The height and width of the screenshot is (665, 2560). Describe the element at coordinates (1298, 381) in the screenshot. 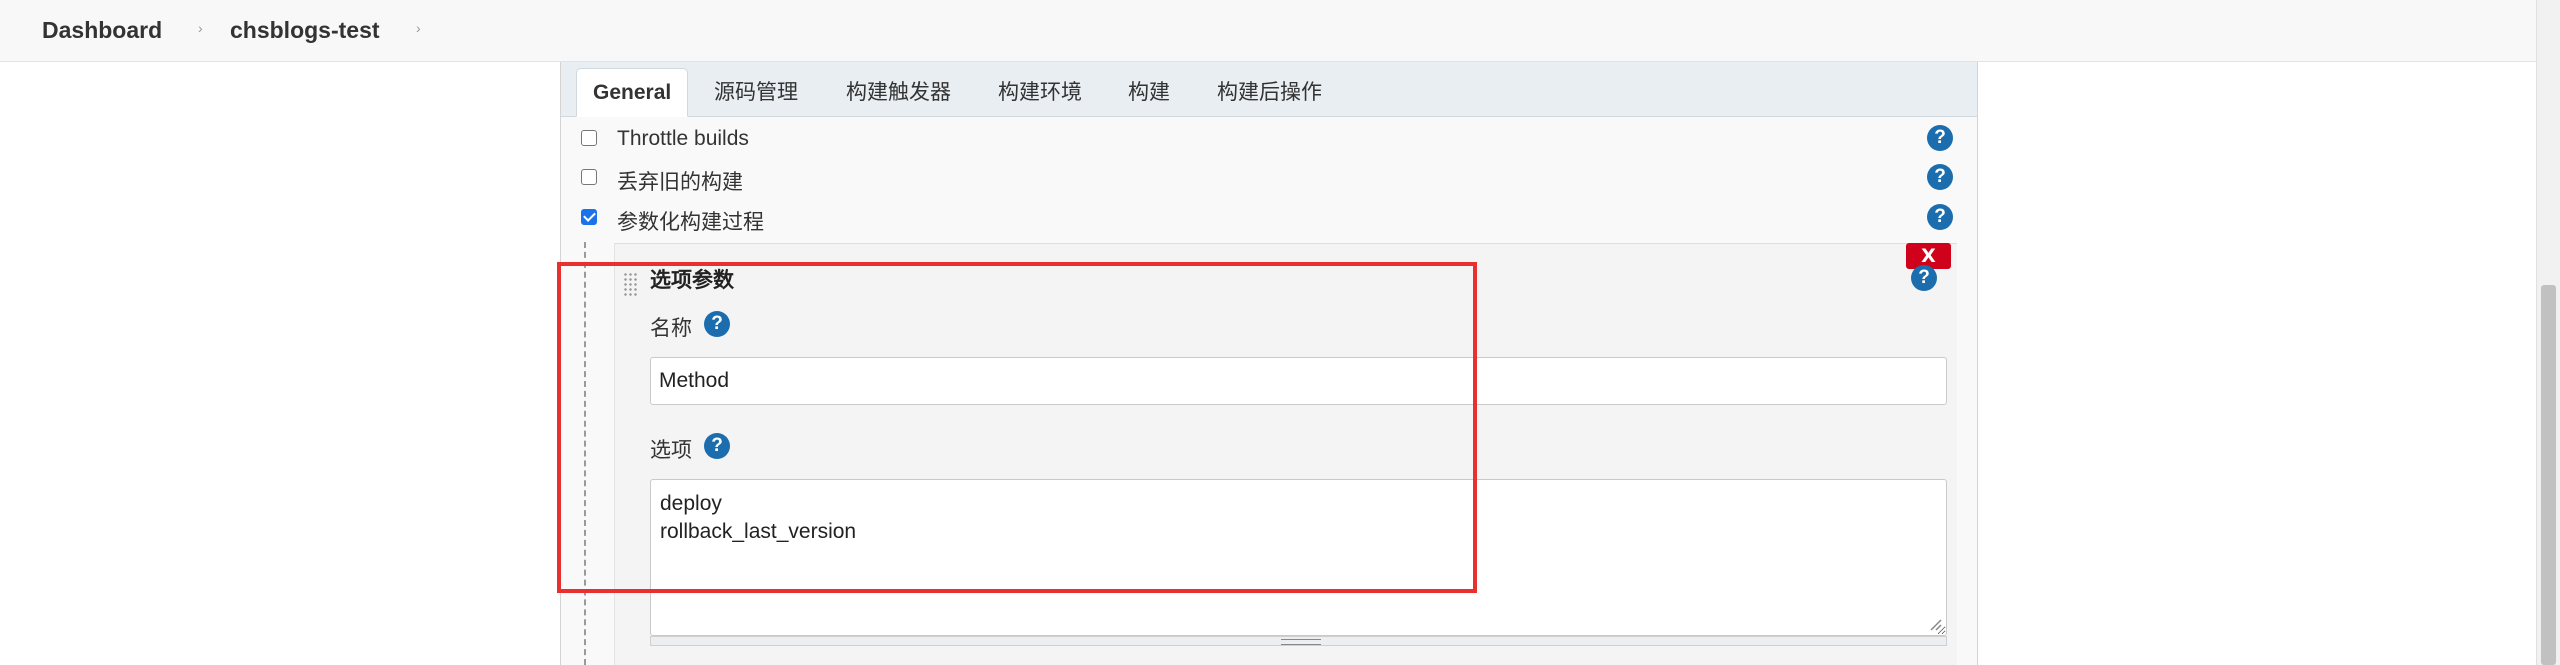

I see `name-field` at that location.